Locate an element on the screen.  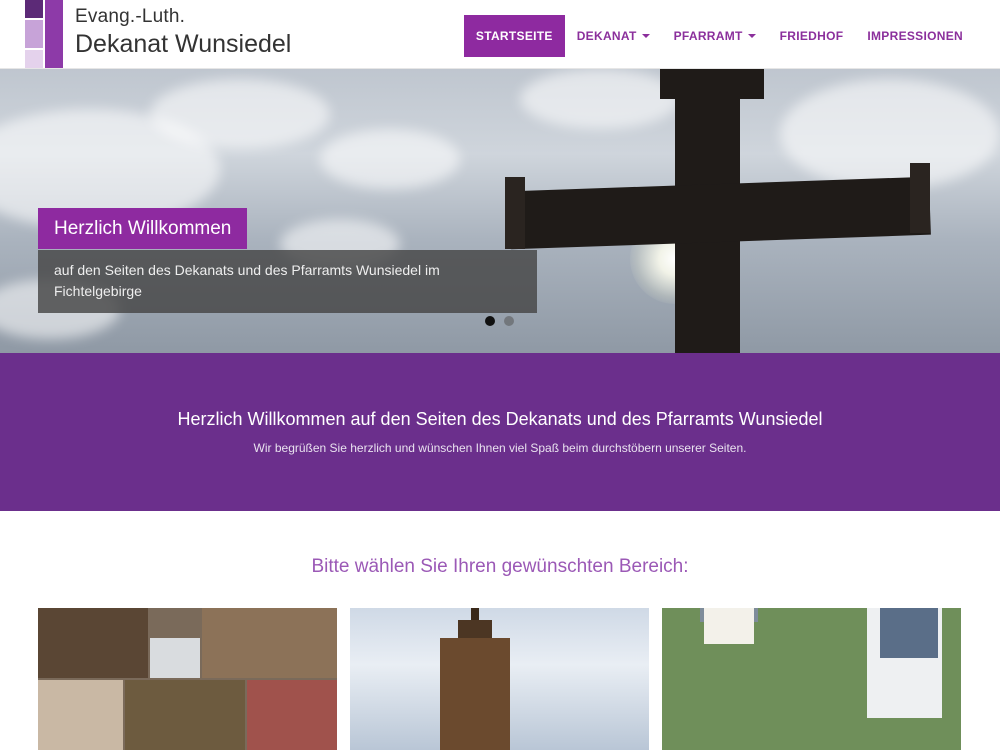
nav-item-impressionen: IMPRESSIONEN is located at coordinates (915, 36).